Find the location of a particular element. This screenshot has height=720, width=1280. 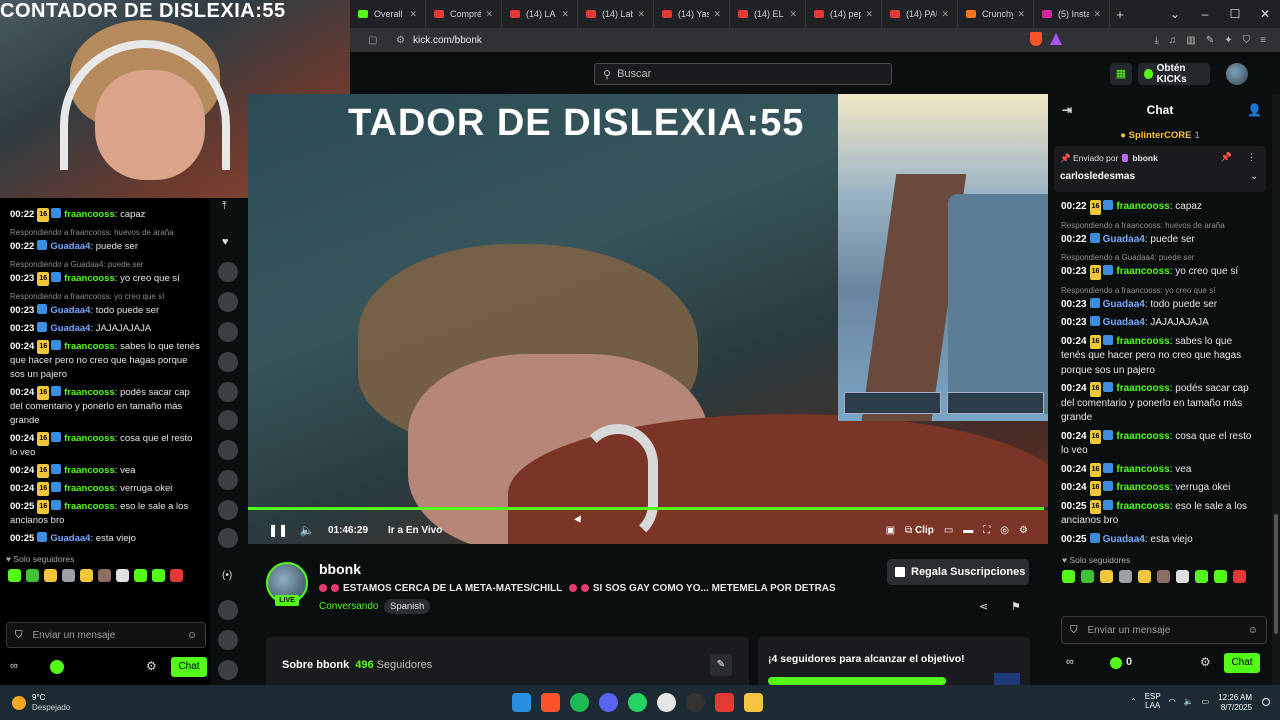

app-g-icon is located at coordinates (666, 702).